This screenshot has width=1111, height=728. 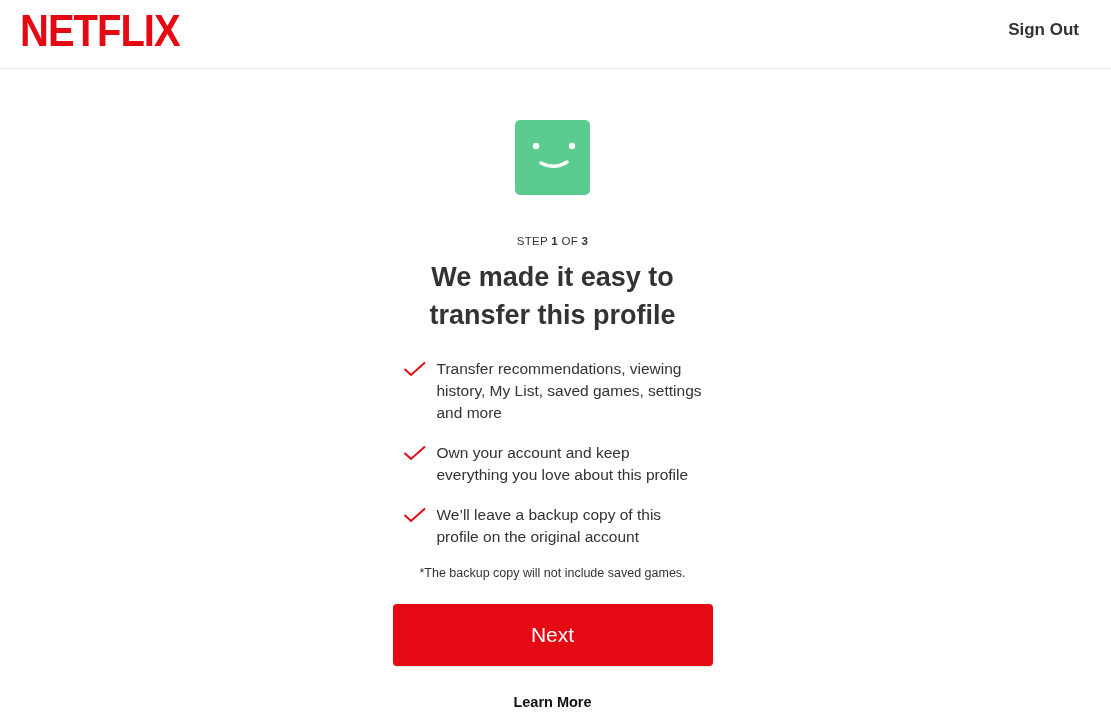 I want to click on profile-avatar-icon, so click(x=552, y=157).